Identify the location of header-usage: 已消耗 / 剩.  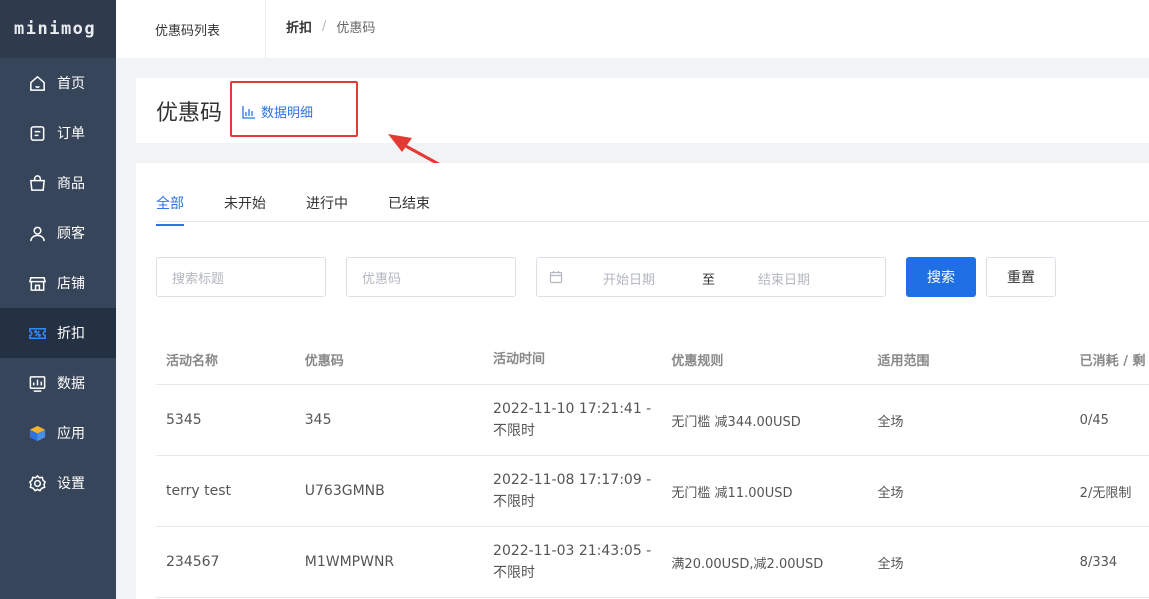
(1112, 361).